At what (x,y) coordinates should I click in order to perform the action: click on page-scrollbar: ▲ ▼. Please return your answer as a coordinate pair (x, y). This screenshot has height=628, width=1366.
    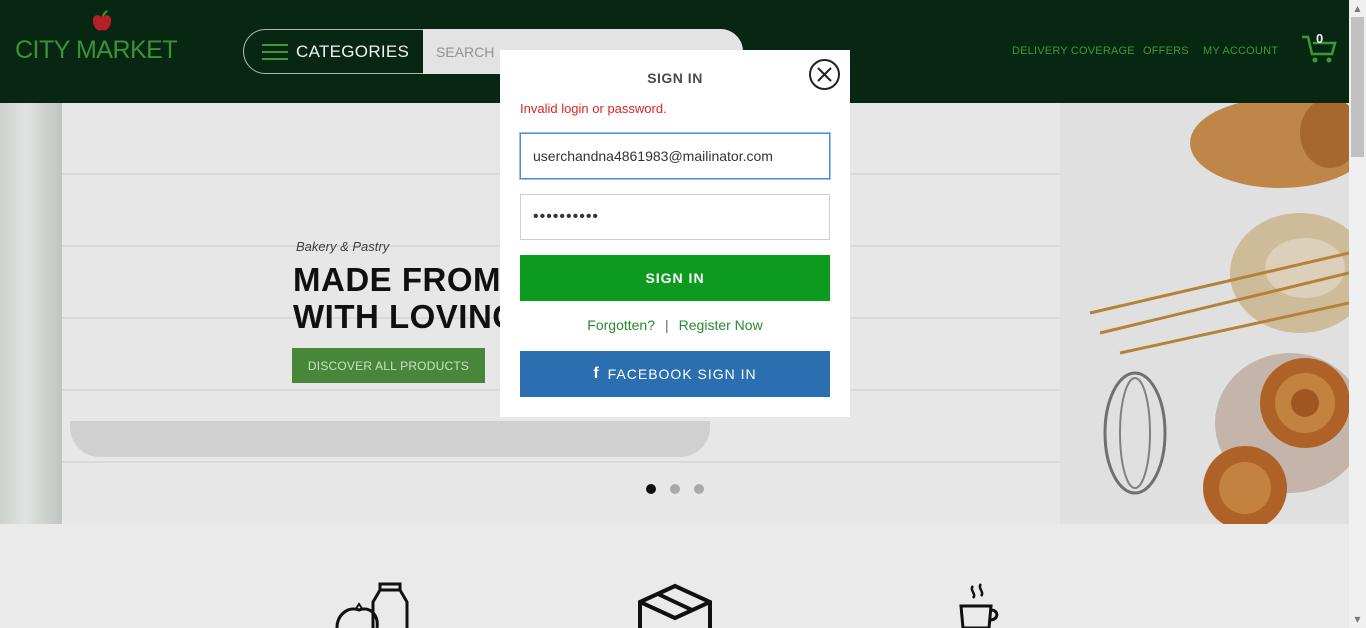
    Looking at the image, I should click on (1357, 314).